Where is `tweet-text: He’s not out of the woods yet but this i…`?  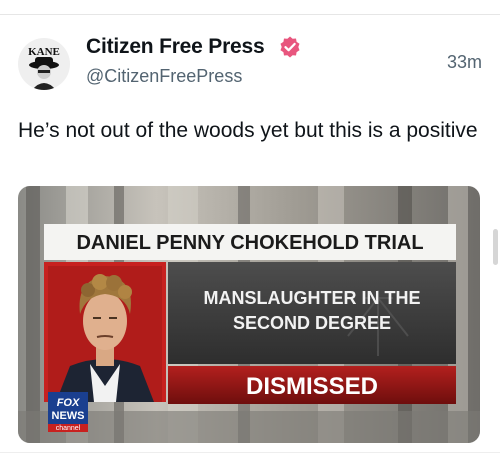
tweet-text: He’s not out of the woods yet but this i… is located at coordinates (248, 130).